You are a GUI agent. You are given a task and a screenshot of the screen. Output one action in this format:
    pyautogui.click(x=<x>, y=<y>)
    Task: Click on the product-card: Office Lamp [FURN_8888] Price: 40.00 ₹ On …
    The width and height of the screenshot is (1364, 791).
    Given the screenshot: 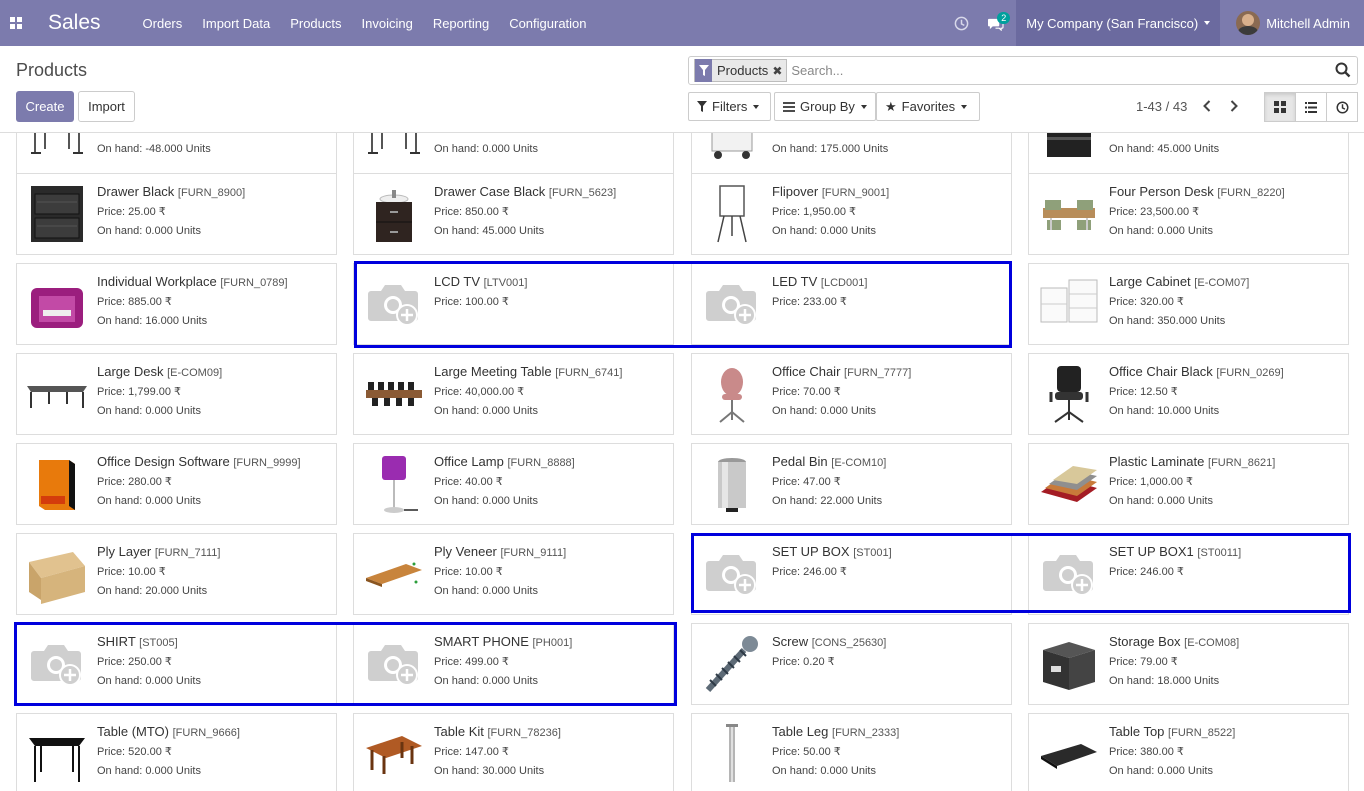 What is the action you would take?
    pyautogui.click(x=513, y=484)
    